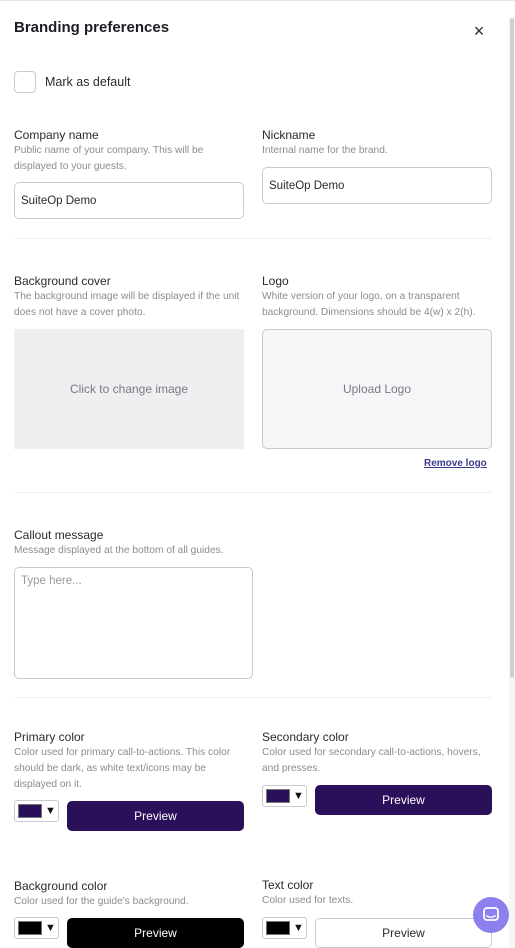 The width and height of the screenshot is (515, 948). I want to click on primary-color-picker: ▼, so click(36, 811).